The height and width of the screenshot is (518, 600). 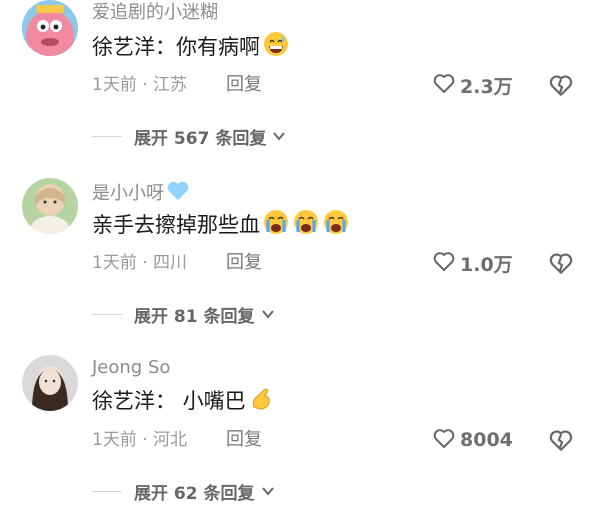 I want to click on grinning-sweat-emoji-icon, so click(x=276, y=48).